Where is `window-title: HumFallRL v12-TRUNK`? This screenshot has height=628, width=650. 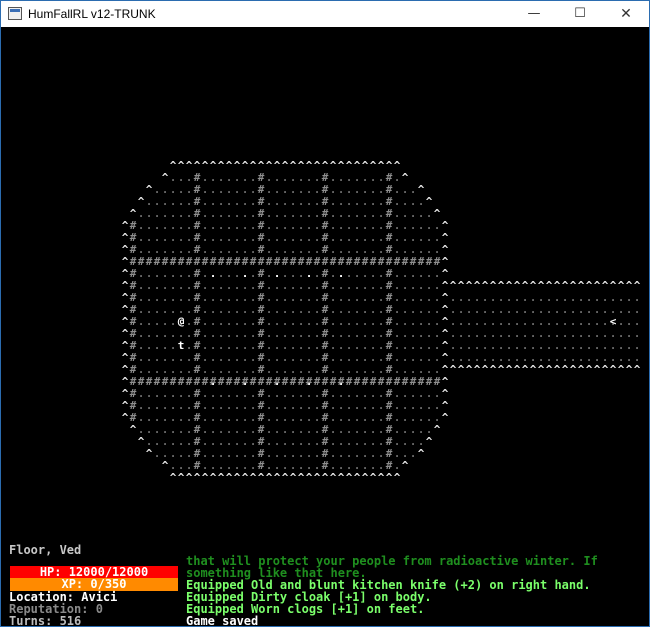
window-title: HumFallRL v12-TRUNK is located at coordinates (92, 14).